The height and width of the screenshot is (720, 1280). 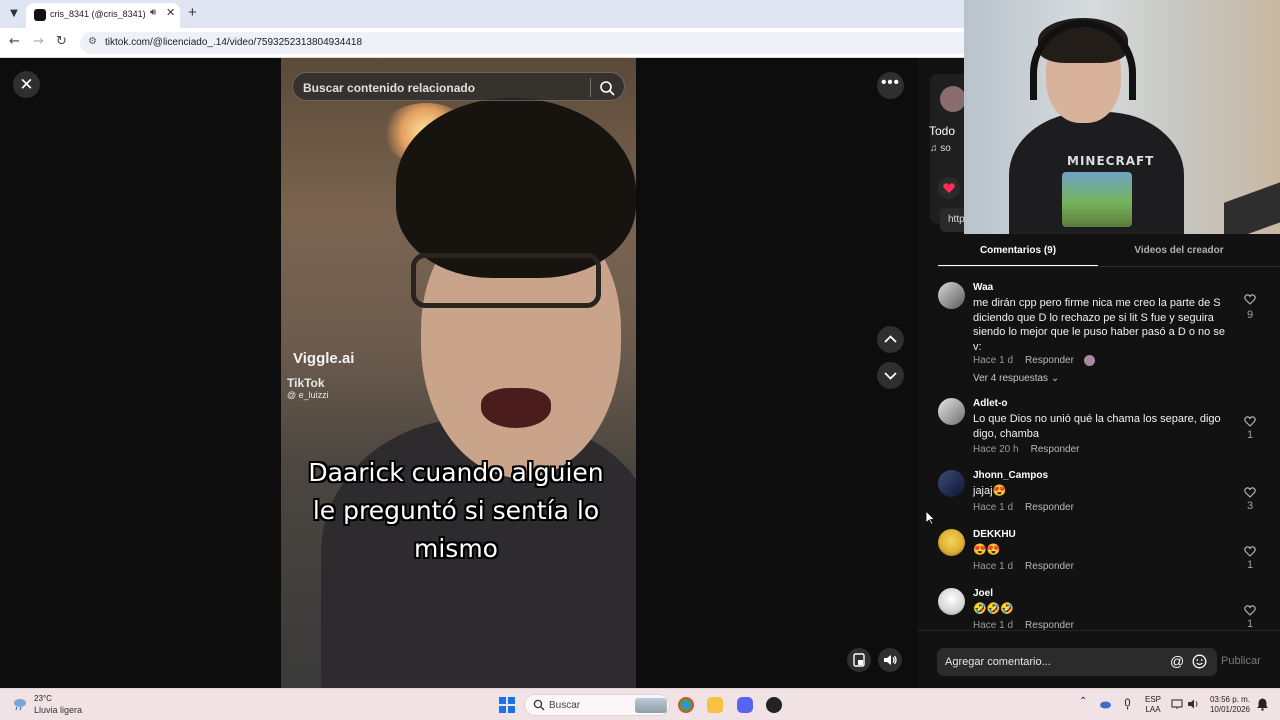 I want to click on video-person-hair, so click(x=516, y=188).